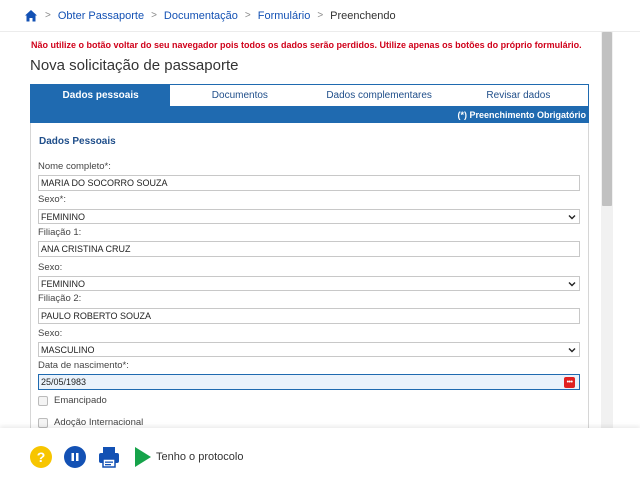 The image size is (640, 480). Describe the element at coordinates (309, 283) in the screenshot. I see `sexo1-select: FEMININO` at that location.